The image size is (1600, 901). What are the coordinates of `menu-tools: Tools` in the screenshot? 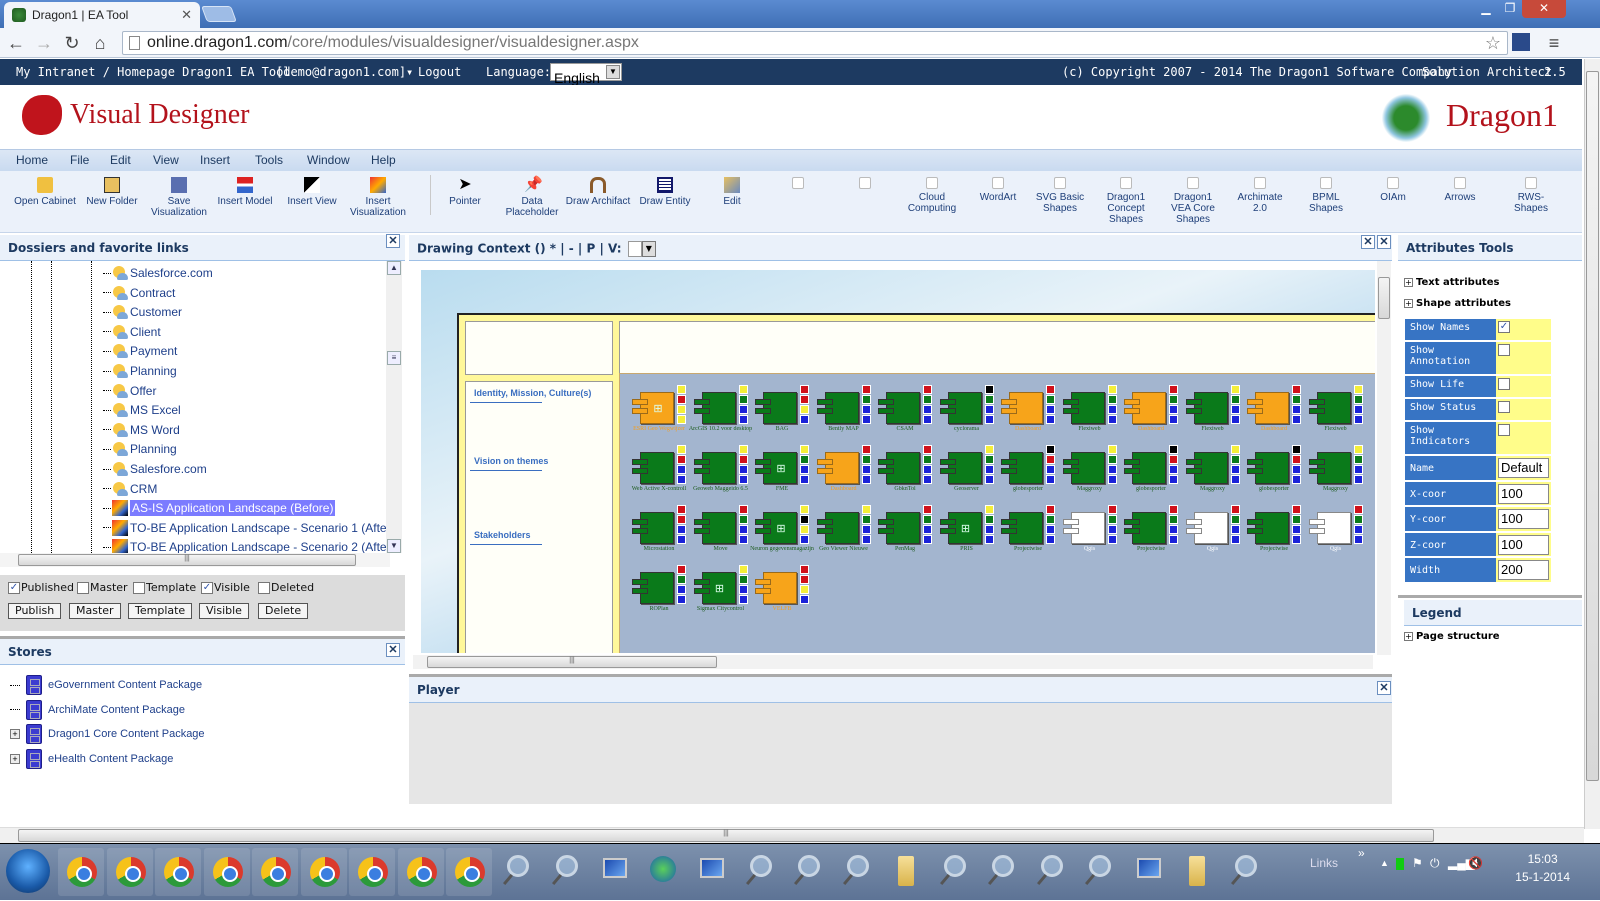 It's located at (269, 160).